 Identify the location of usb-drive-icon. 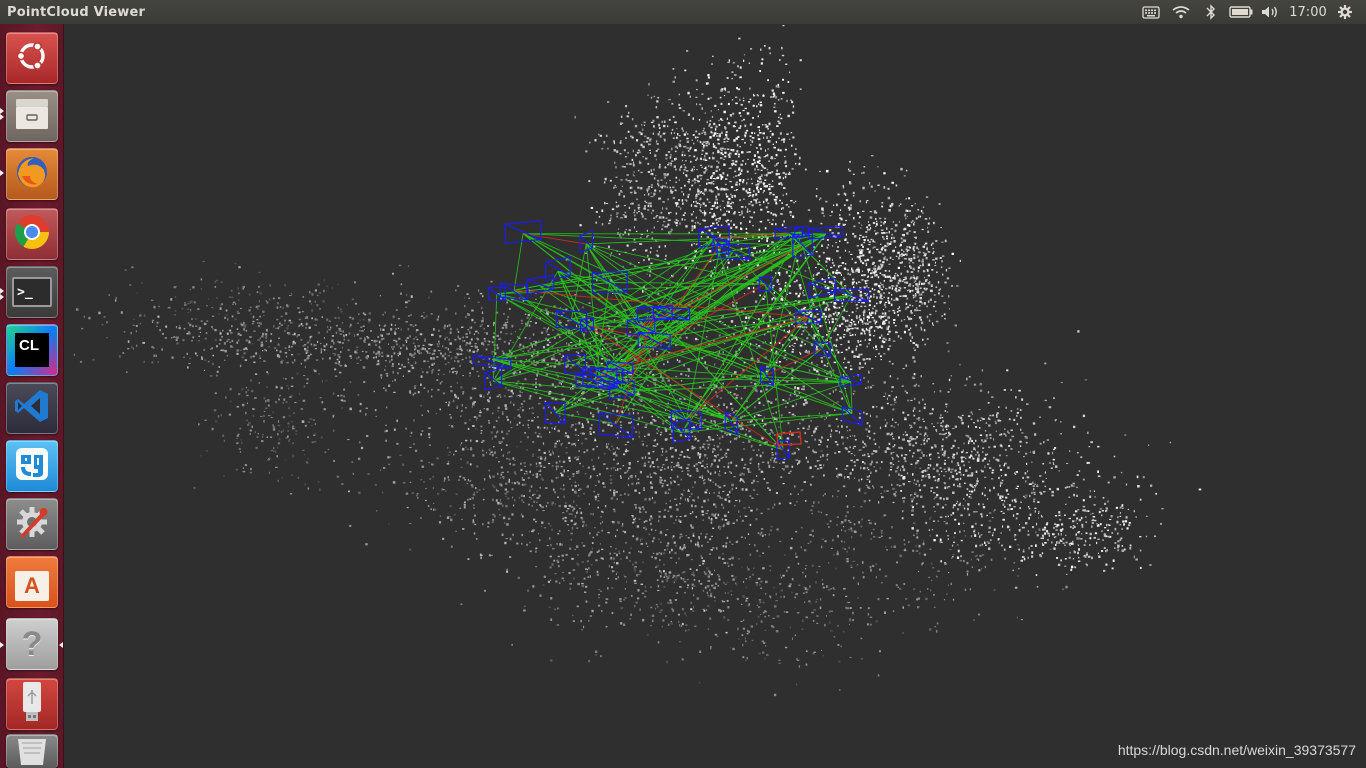
(32, 704).